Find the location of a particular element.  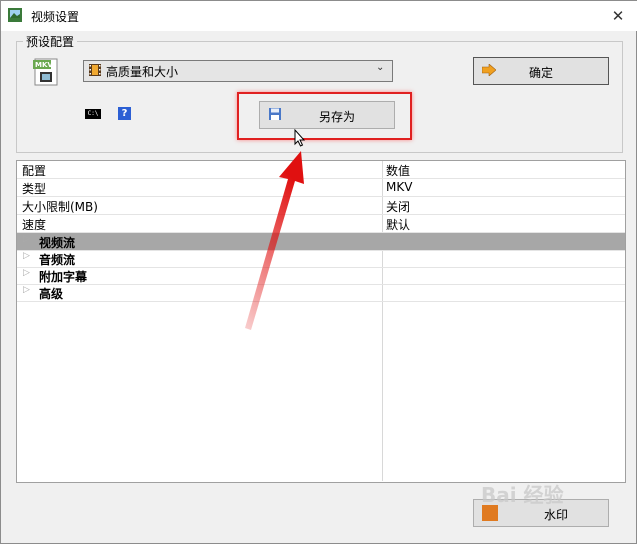

preset-group-label: 预设配置 is located at coordinates (50, 41).